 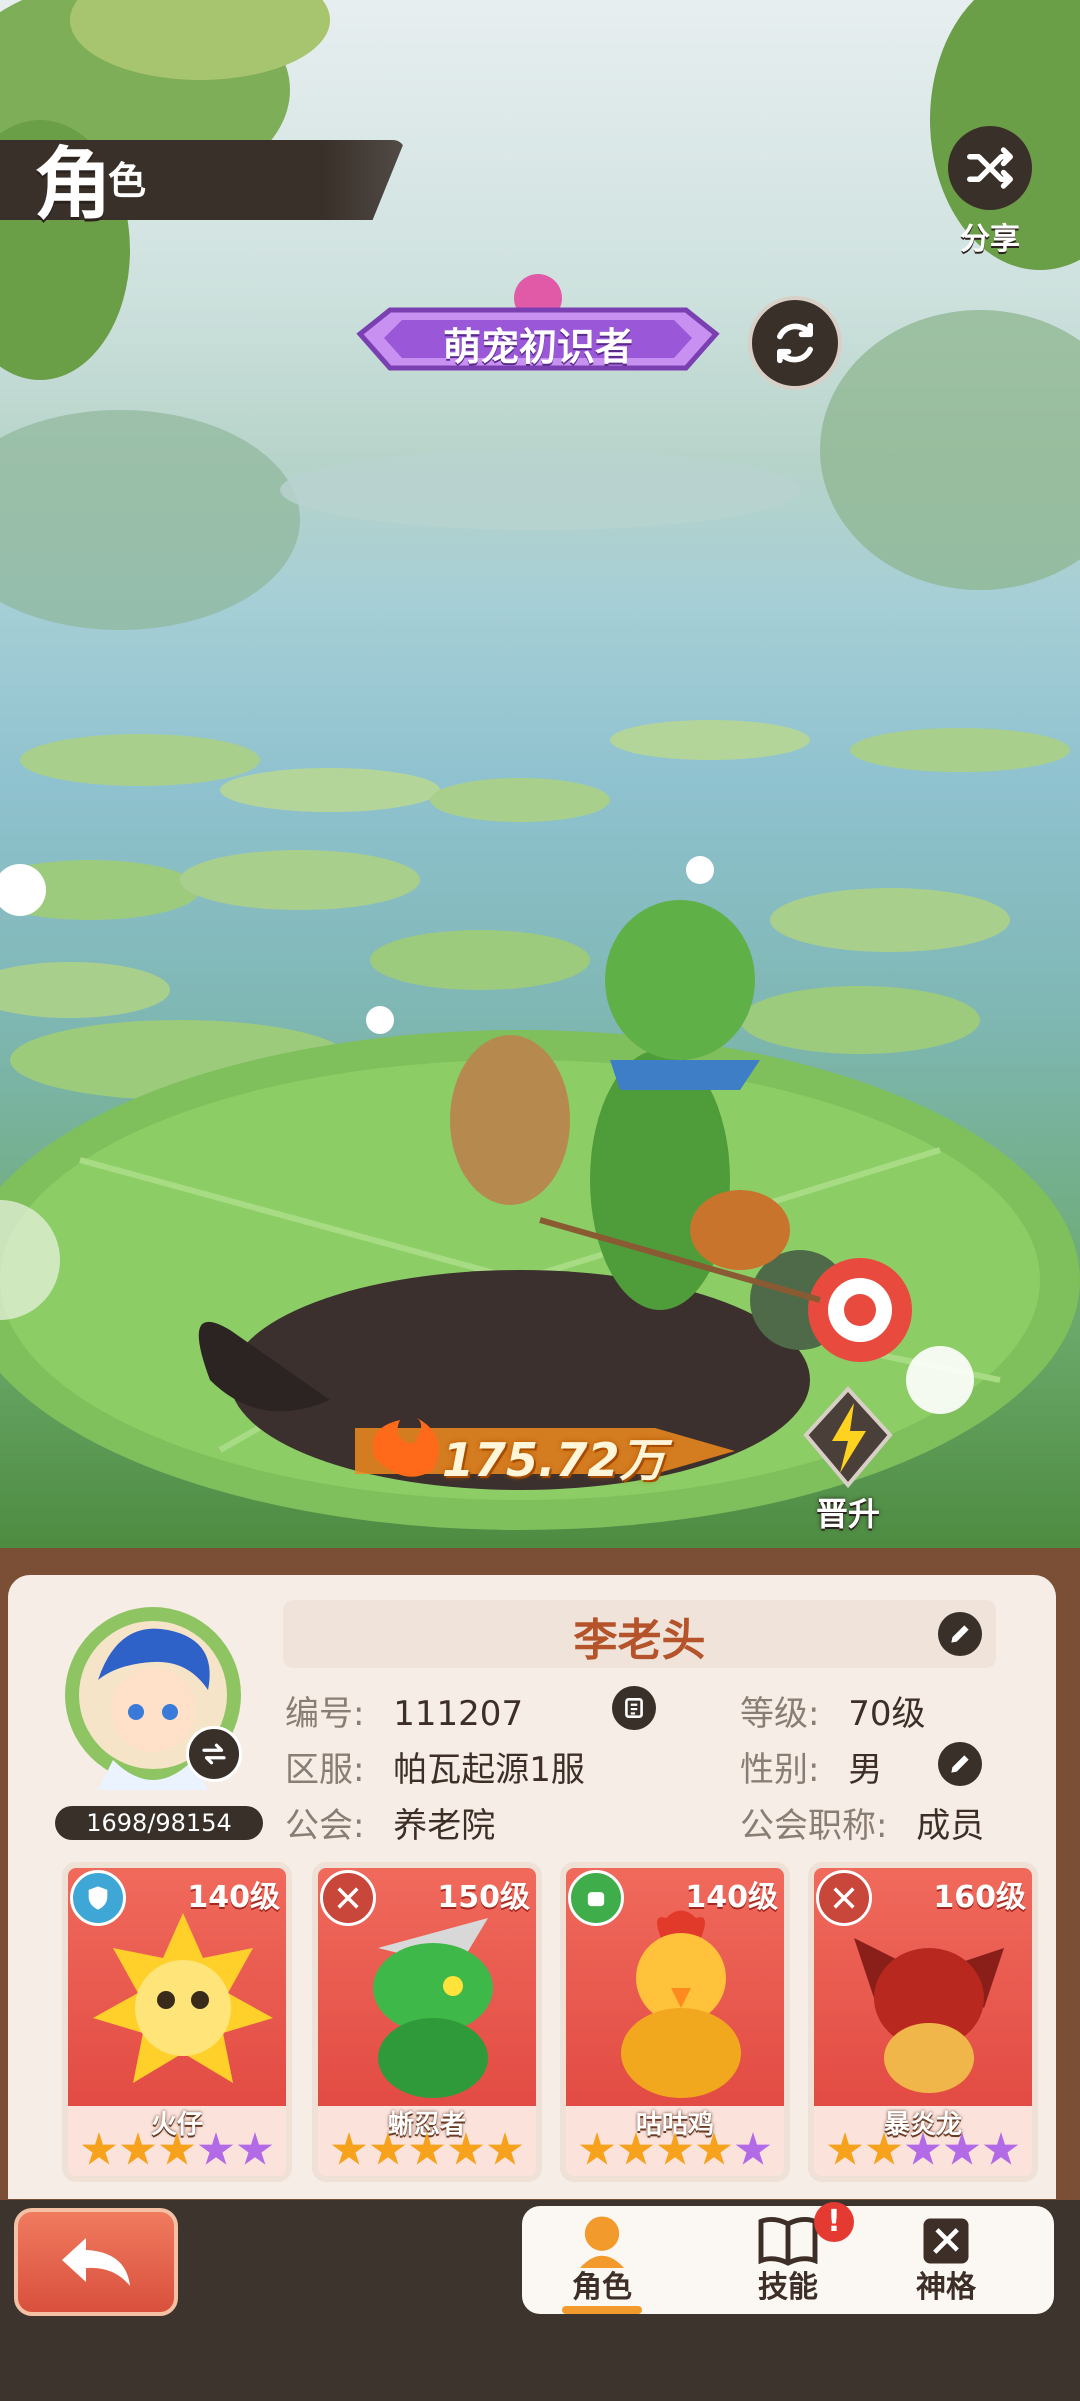 I want to click on pet-level: 160级, so click(x=979, y=1897).